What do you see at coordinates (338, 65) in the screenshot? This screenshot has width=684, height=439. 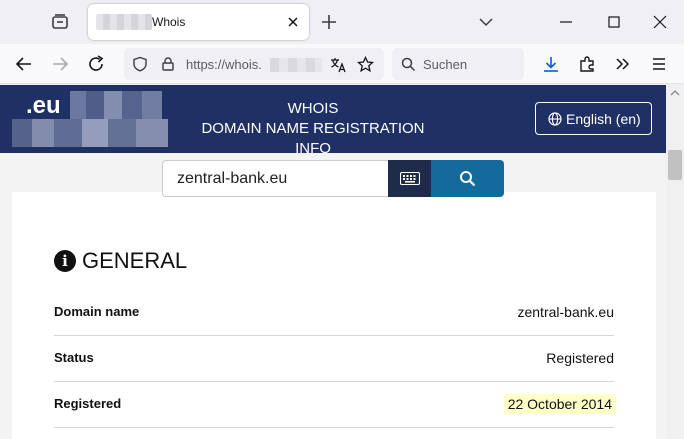 I see `translate-icon` at bounding box center [338, 65].